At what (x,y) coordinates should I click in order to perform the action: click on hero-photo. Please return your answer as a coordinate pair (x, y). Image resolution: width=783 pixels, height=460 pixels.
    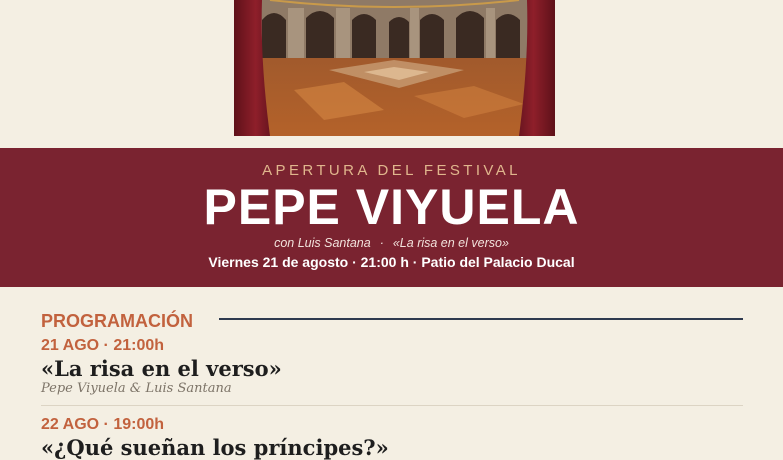
    Looking at the image, I should click on (394, 68).